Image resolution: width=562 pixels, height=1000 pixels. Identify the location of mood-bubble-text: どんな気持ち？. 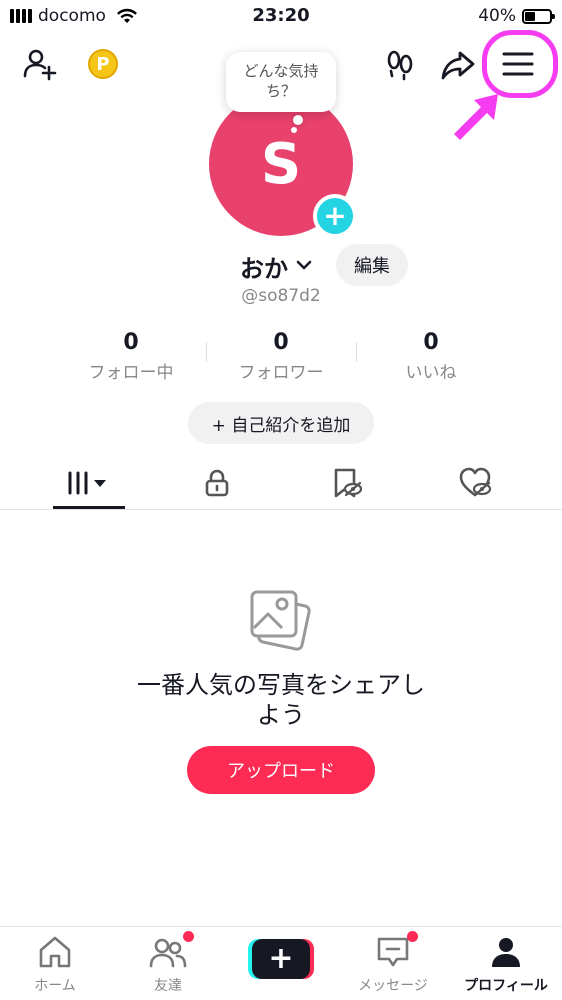
(281, 81).